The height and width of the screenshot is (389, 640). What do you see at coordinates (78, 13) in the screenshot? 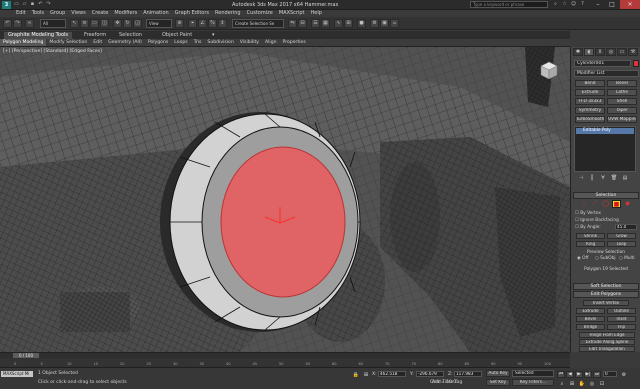
I see `menu-views: Views` at bounding box center [78, 13].